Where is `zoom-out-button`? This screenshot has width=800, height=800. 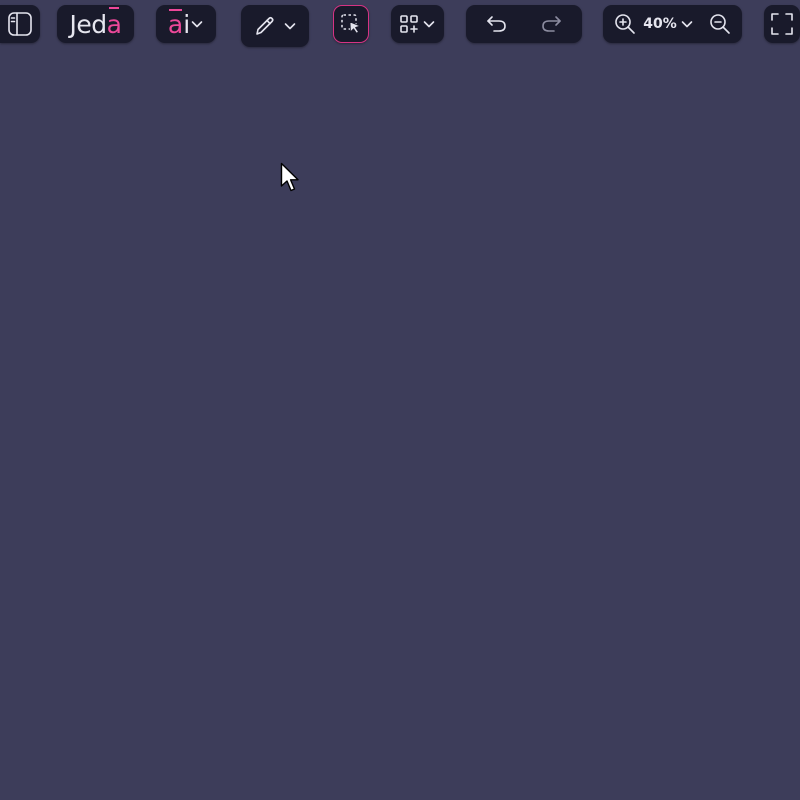 zoom-out-button is located at coordinates (720, 24).